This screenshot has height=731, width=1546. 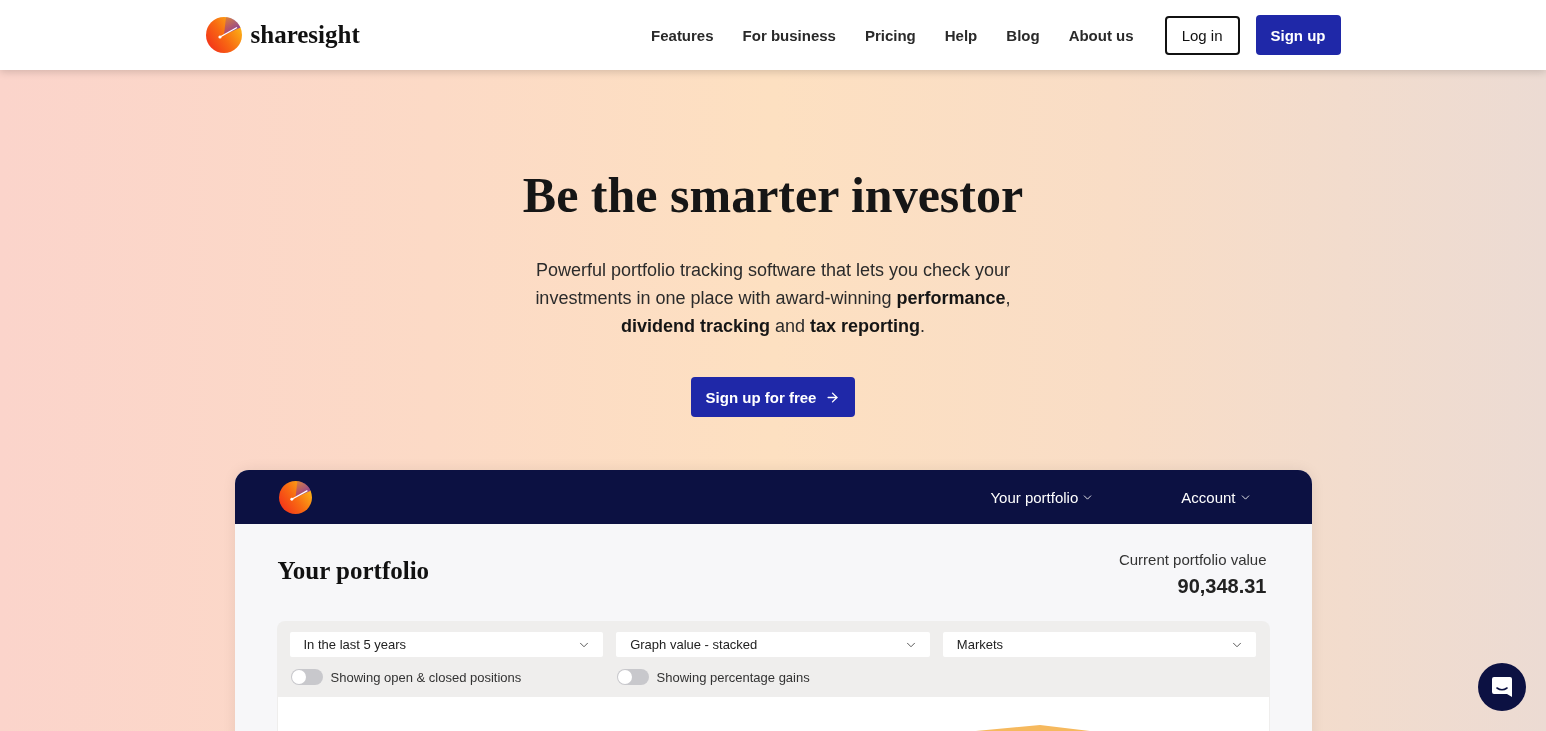 What do you see at coordinates (353, 571) in the screenshot?
I see `portfolio-title: Your portfolio` at bounding box center [353, 571].